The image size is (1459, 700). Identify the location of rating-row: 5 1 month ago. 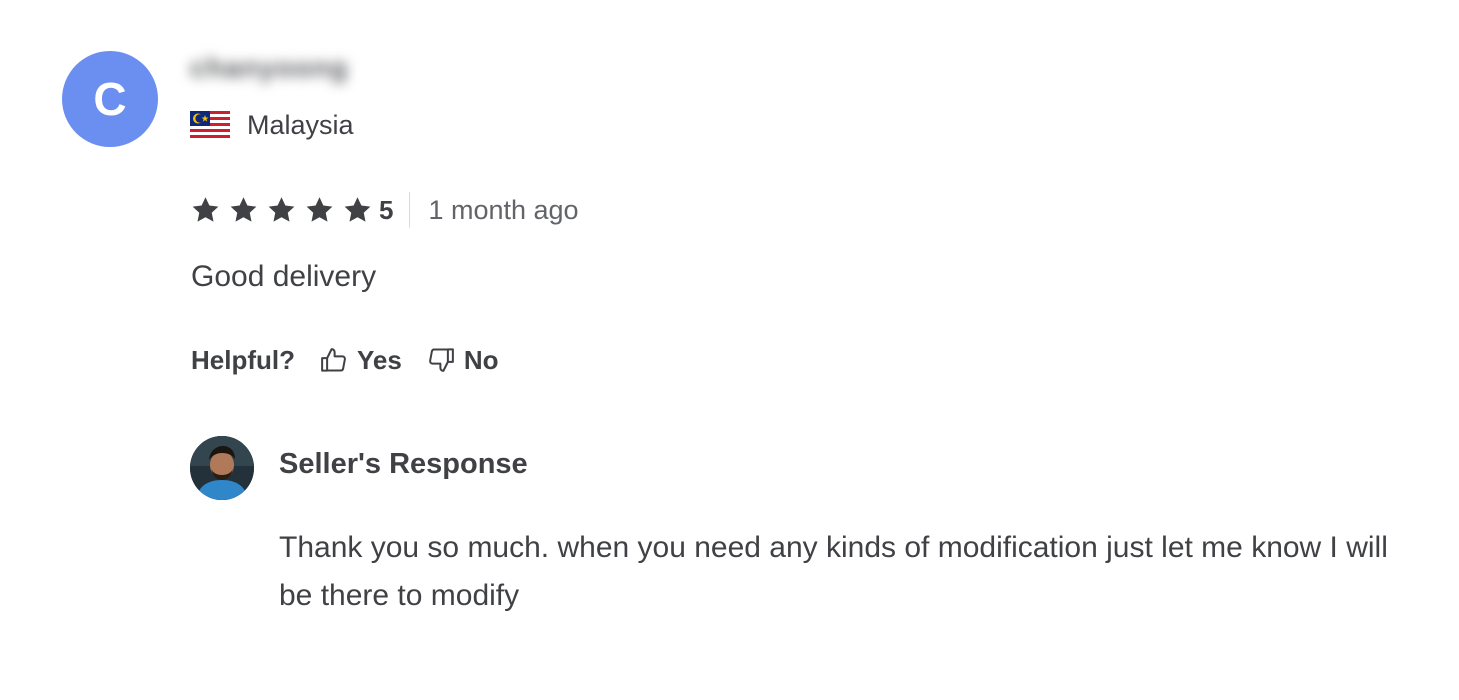
(384, 210).